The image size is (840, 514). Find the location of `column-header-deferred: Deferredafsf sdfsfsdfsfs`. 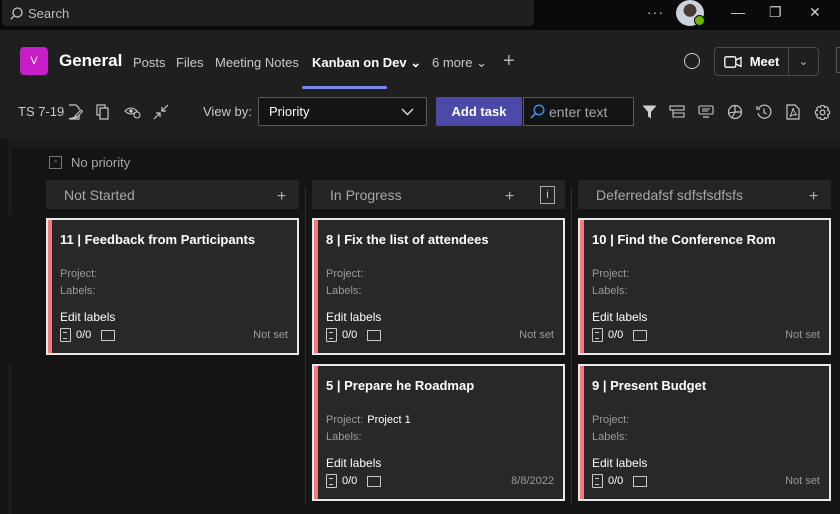

column-header-deferred: Deferredafsf sdfsfsdfsfs is located at coordinates (704, 194).